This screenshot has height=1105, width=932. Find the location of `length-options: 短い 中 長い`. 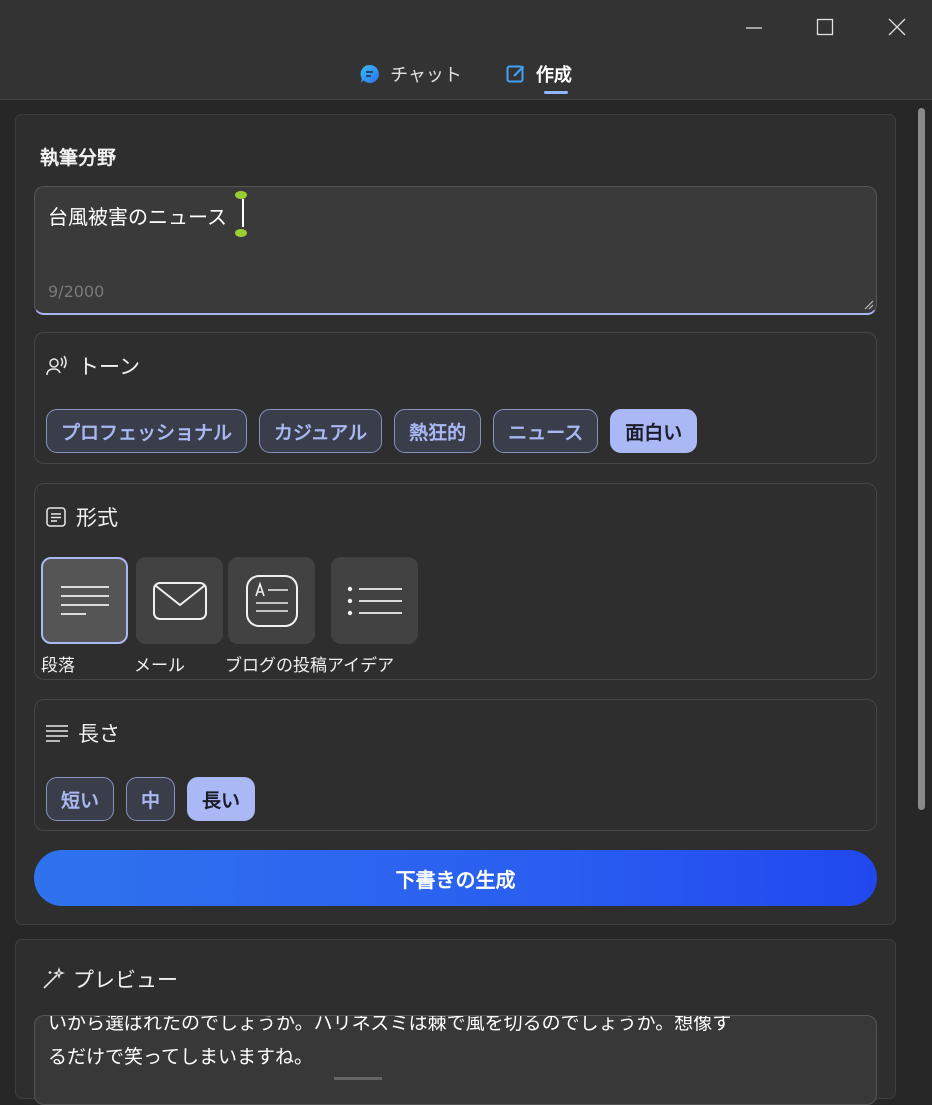

length-options: 短い 中 長い is located at coordinates (151, 799).